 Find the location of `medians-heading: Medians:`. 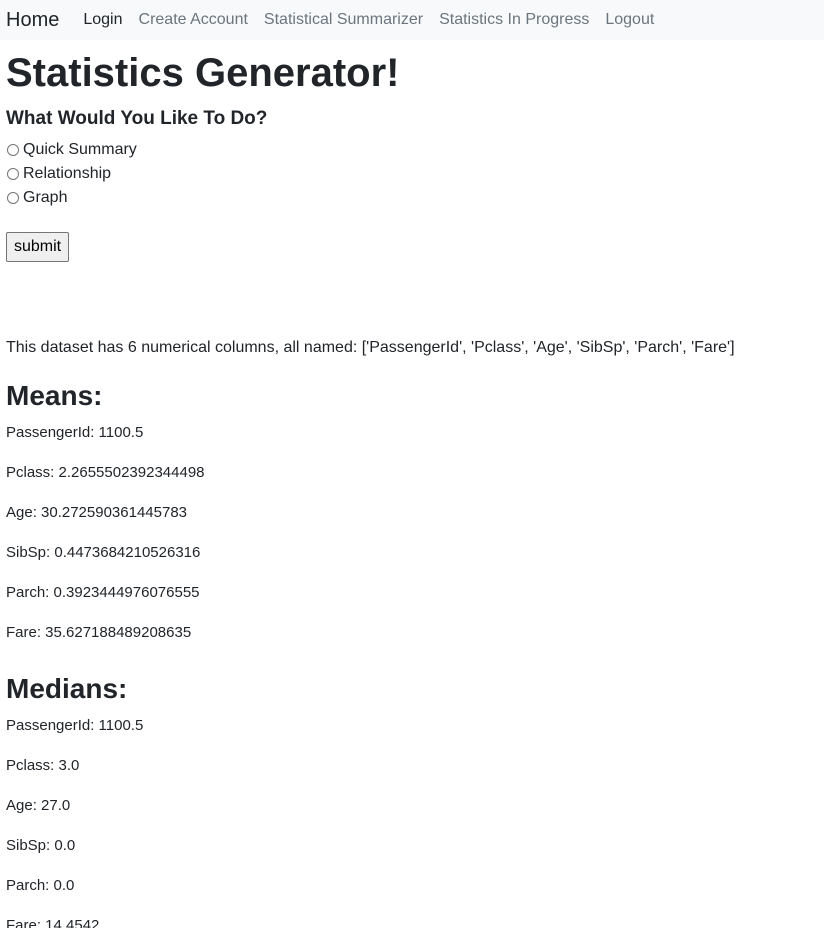

medians-heading: Medians: is located at coordinates (67, 688).